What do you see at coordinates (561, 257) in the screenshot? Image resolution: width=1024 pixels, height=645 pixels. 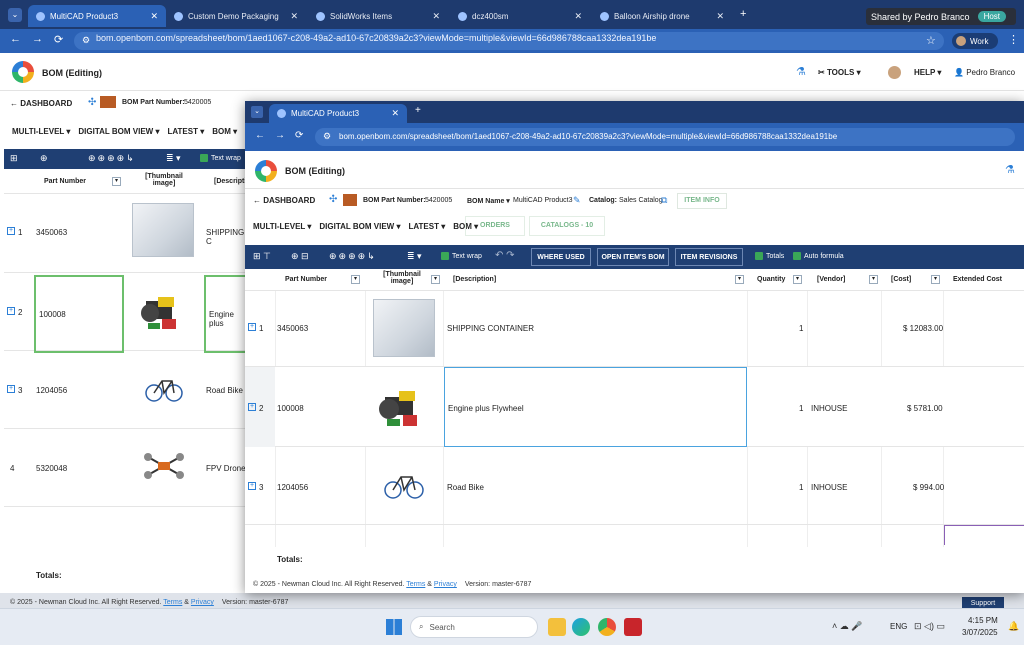 I see `where-used-button: WHERE USED` at bounding box center [561, 257].